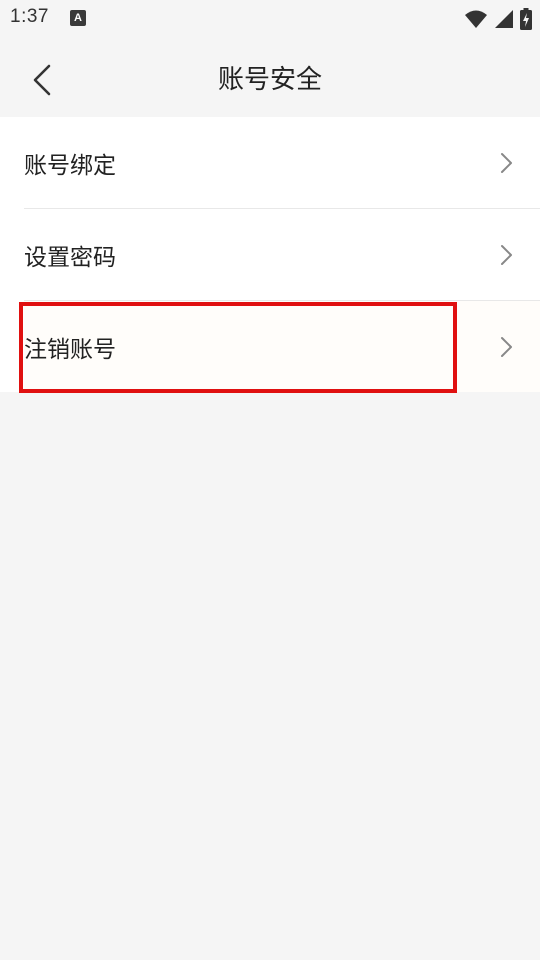 Image resolution: width=540 pixels, height=960 pixels. Describe the element at coordinates (526, 19) in the screenshot. I see `battery-charging-icon` at that location.